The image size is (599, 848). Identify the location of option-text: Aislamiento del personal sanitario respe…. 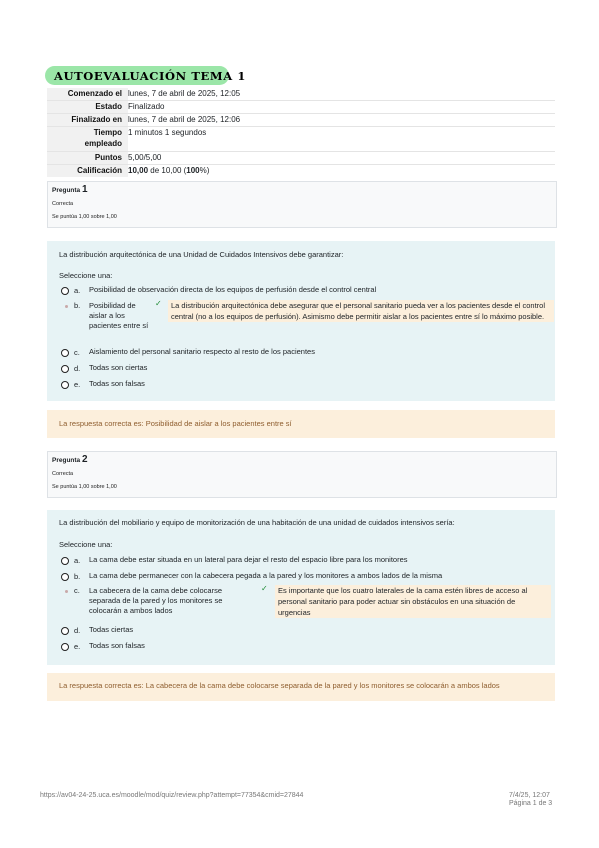
(202, 351).